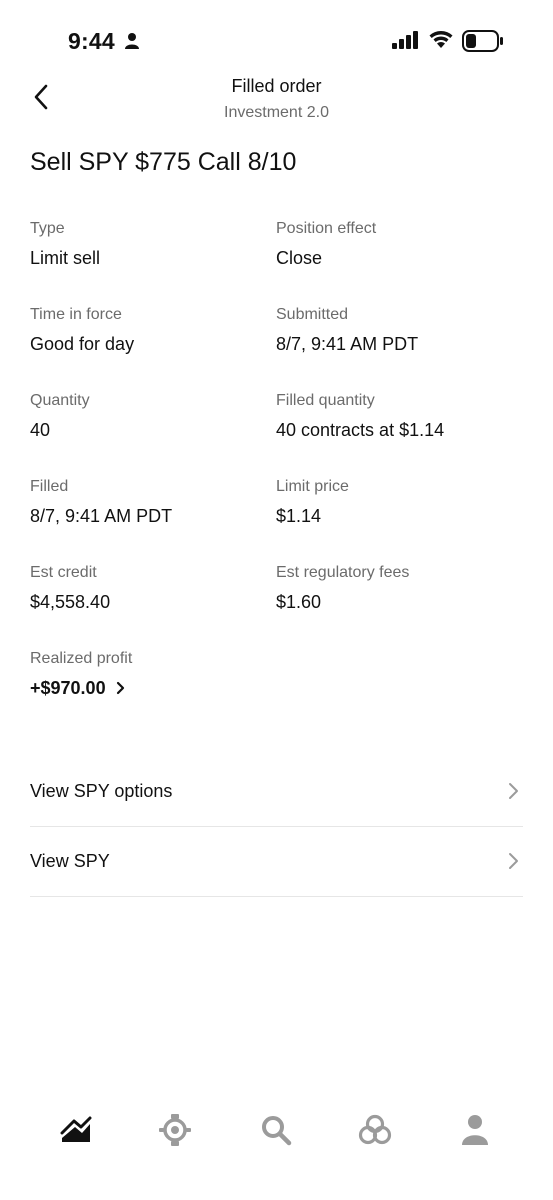 The width and height of the screenshot is (553, 1200). What do you see at coordinates (40, 430) in the screenshot?
I see `detail-value: 40` at bounding box center [40, 430].